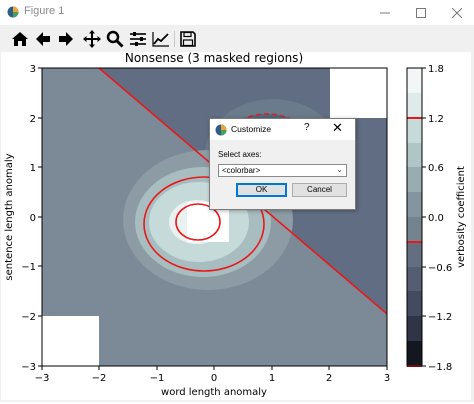  What do you see at coordinates (241, 170) in the screenshot?
I see `axes-select-value: <colorbar>` at bounding box center [241, 170].